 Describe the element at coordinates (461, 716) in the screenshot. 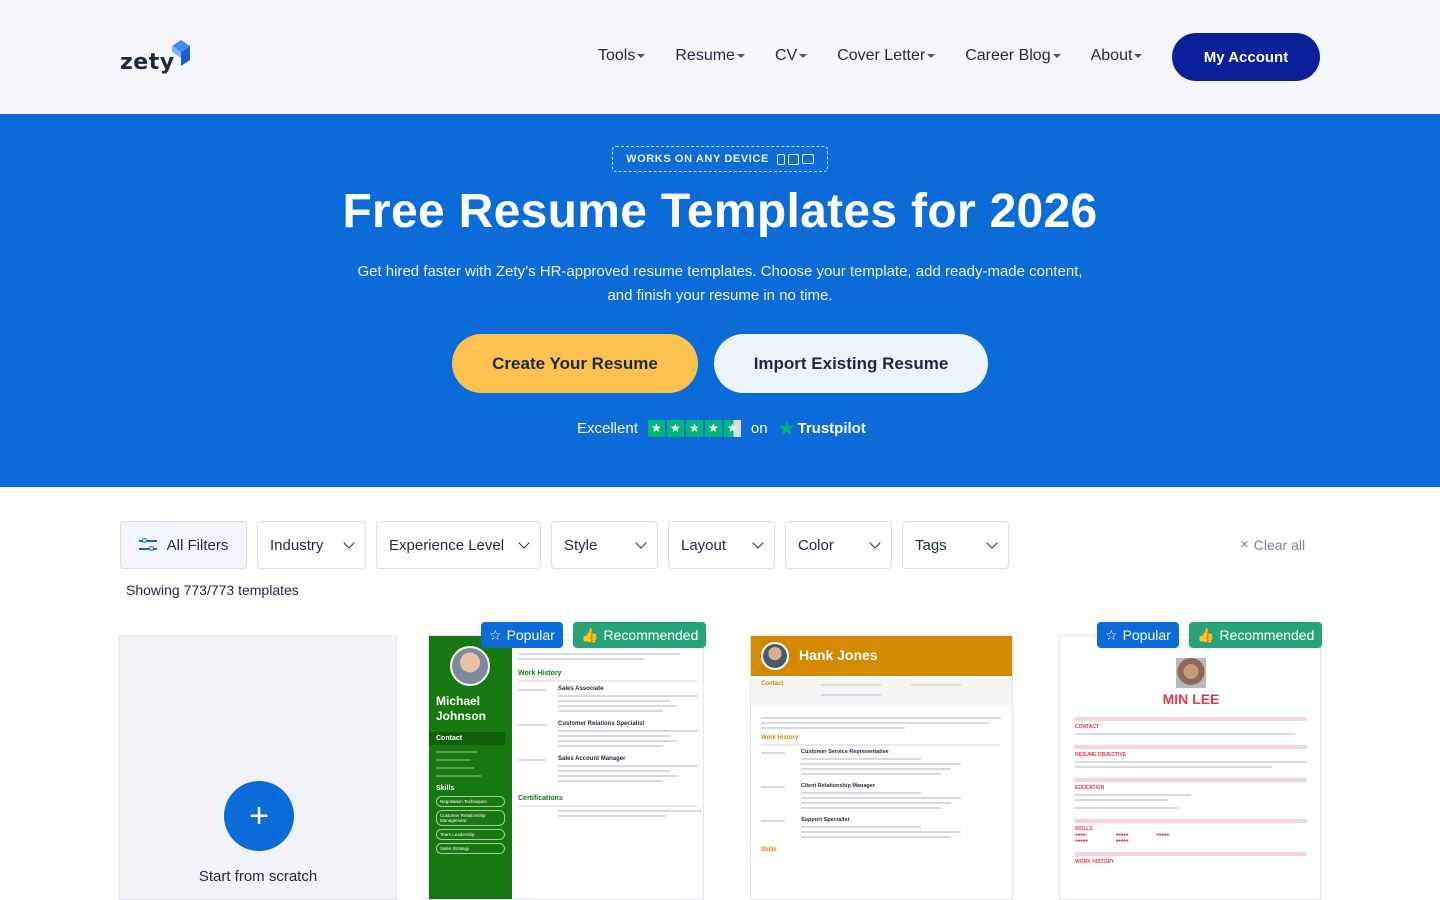

I see `resume-last-name: Johnson` at that location.